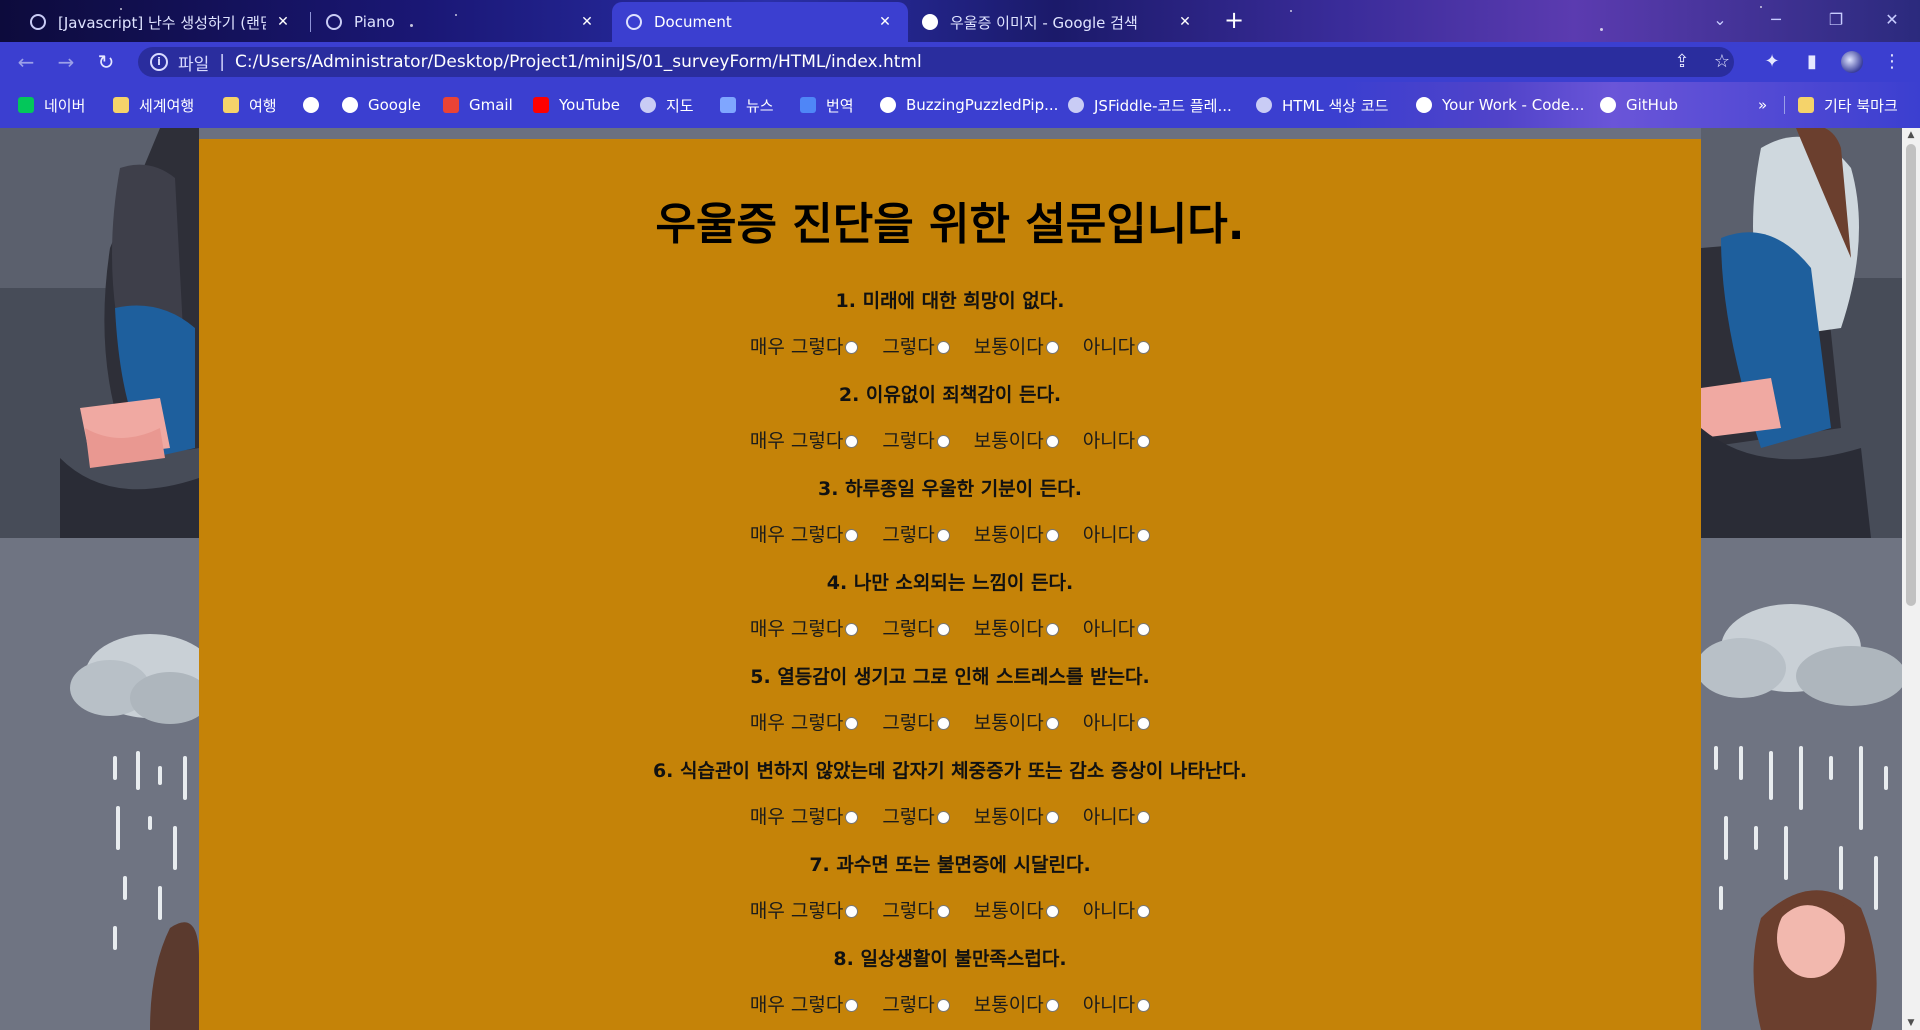  I want to click on tab-google-search: 우울증 이미지 - Google 검색 ✕, so click(1058, 22).